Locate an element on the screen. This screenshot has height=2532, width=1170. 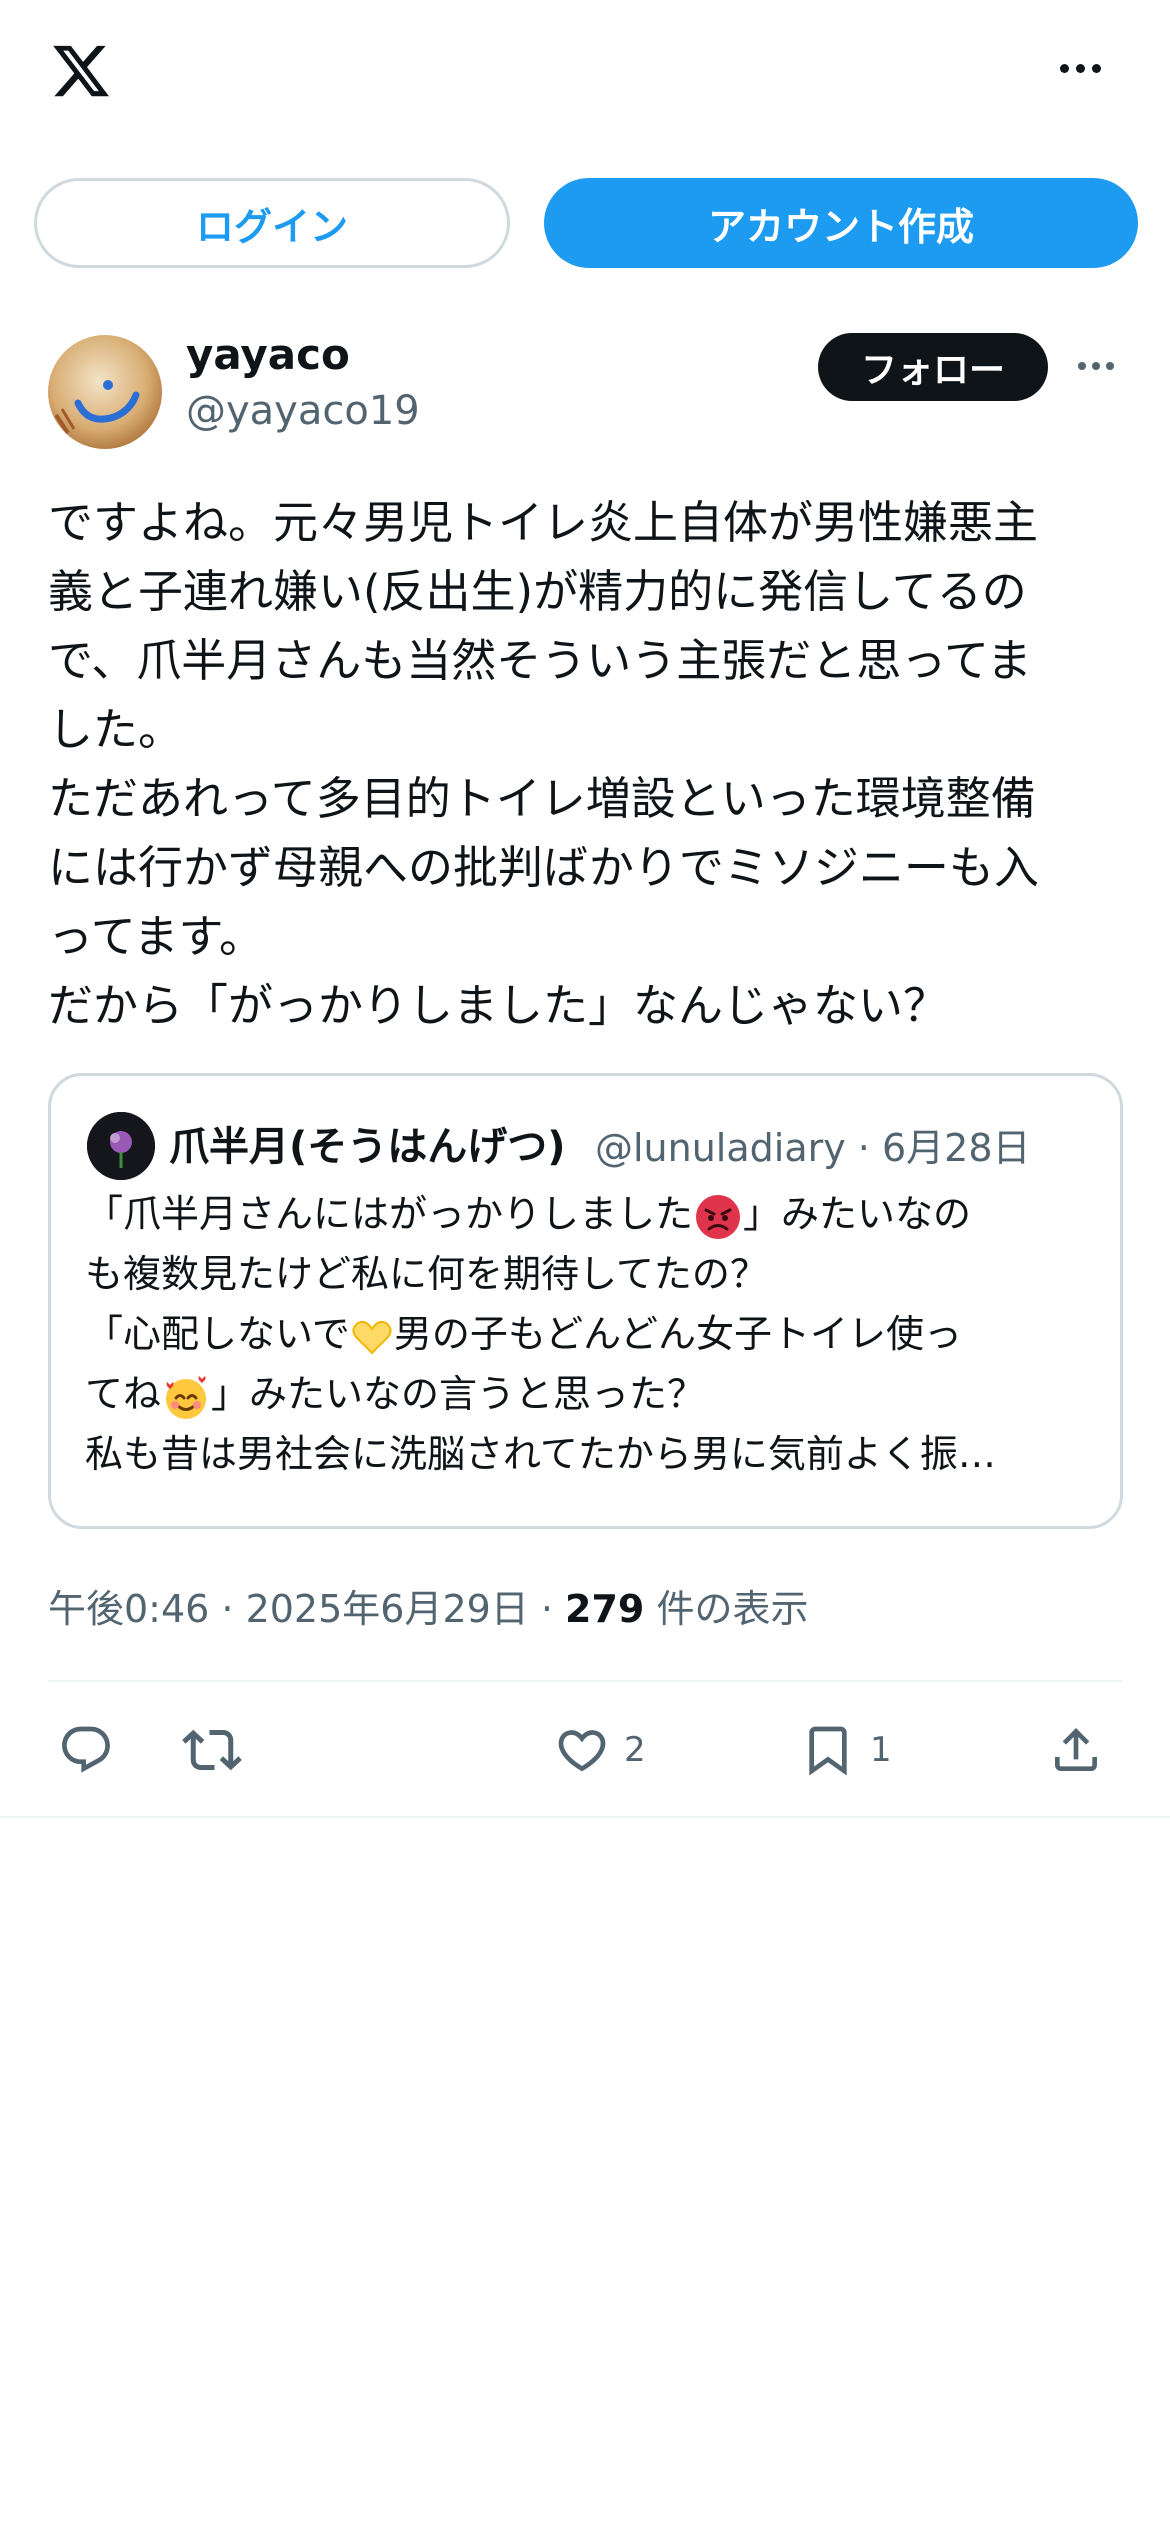
auth-buttons: ログイン アカウント作成 is located at coordinates (586, 223).